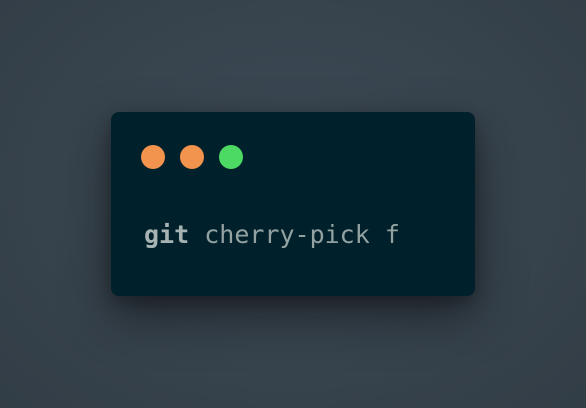 The image size is (586, 408). I want to click on close-button, so click(153, 157).